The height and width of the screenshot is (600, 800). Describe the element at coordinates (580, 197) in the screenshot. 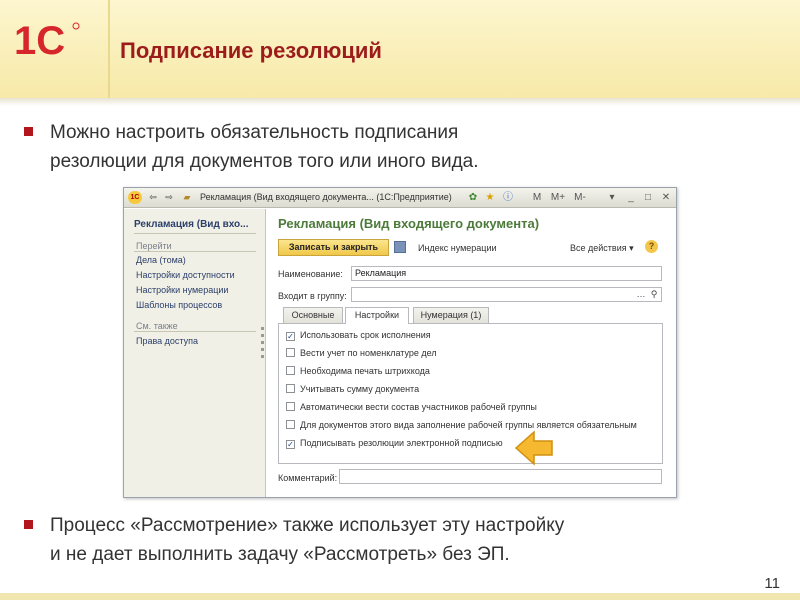

I see `memory-minus-button: M-` at that location.